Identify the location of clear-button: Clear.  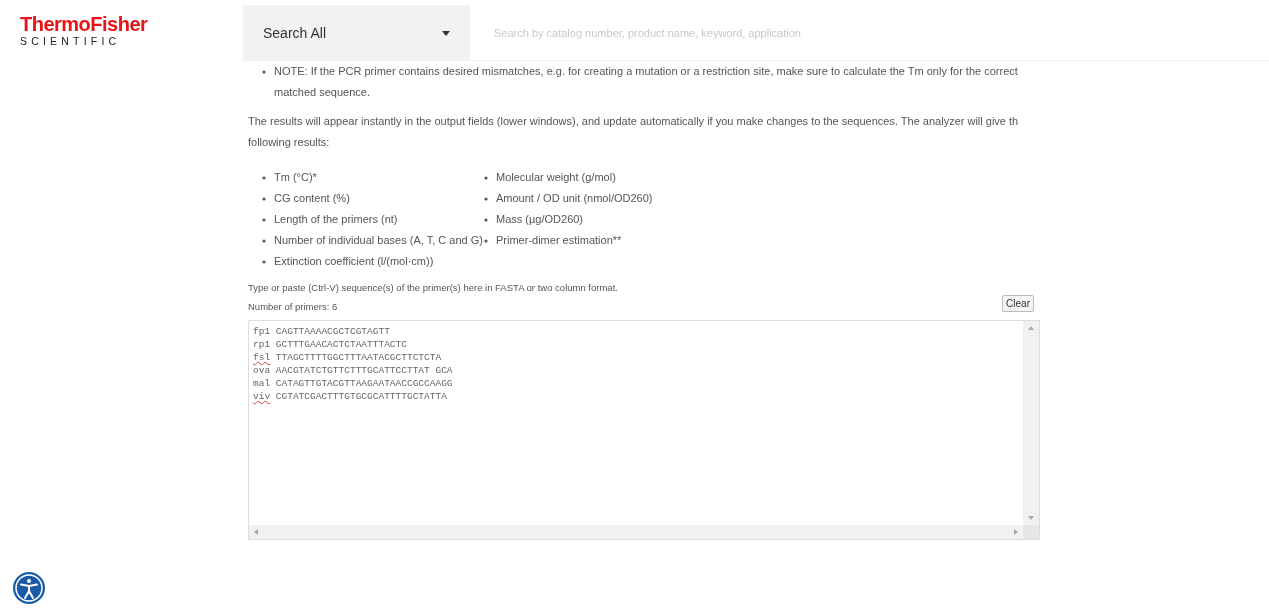
(1018, 303).